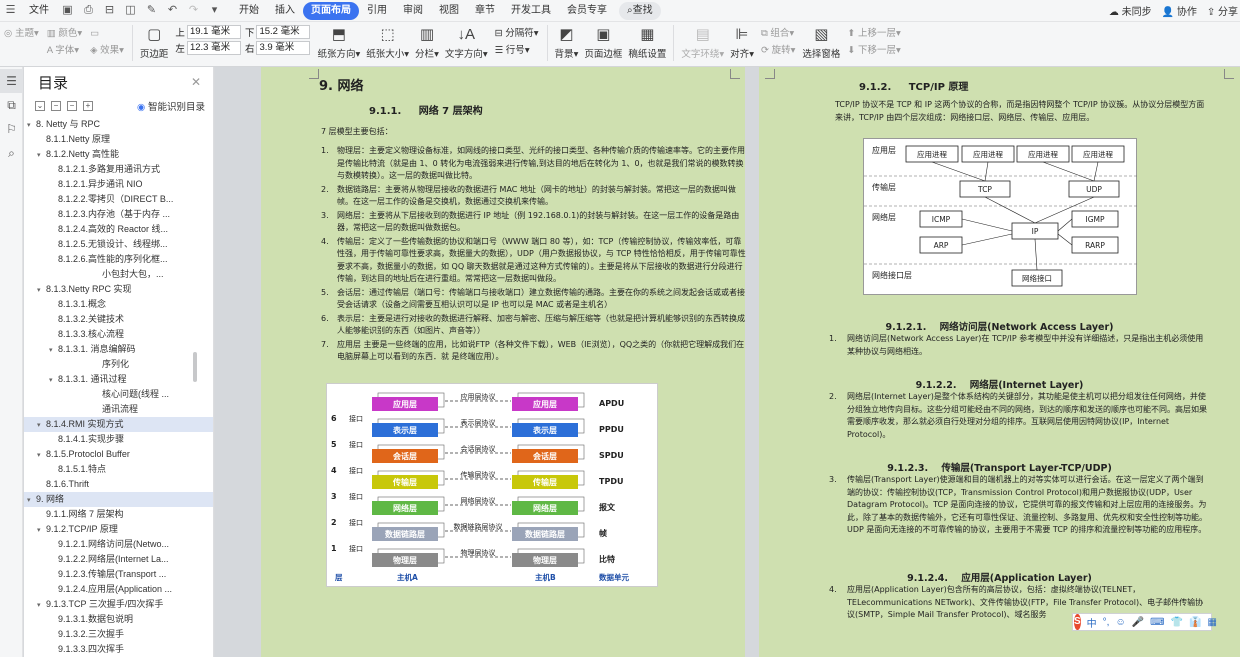 This screenshot has height=657, width=1240. What do you see at coordinates (118, 499) in the screenshot?
I see `toc-item: ▾ 9. 网络` at bounding box center [118, 499].